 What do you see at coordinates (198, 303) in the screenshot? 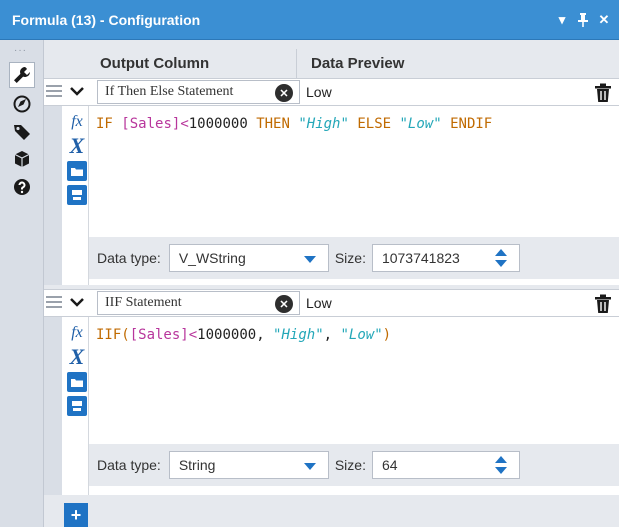
I see `output-column-name-field: IIF Statement` at bounding box center [198, 303].